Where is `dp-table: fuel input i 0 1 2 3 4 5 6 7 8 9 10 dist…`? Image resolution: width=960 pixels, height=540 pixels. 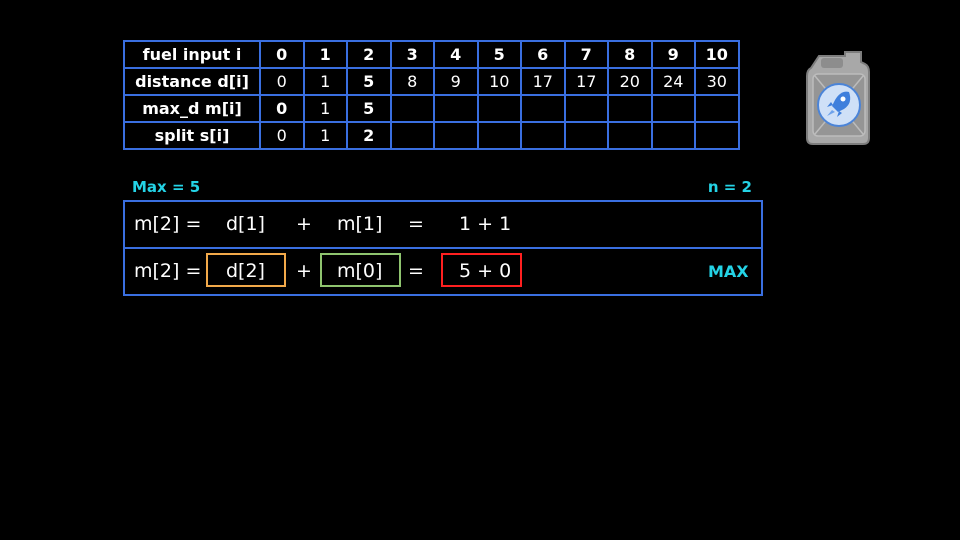
dp-table: fuel input i 0 1 2 3 4 5 6 7 8 9 10 dist… is located at coordinates (431, 95).